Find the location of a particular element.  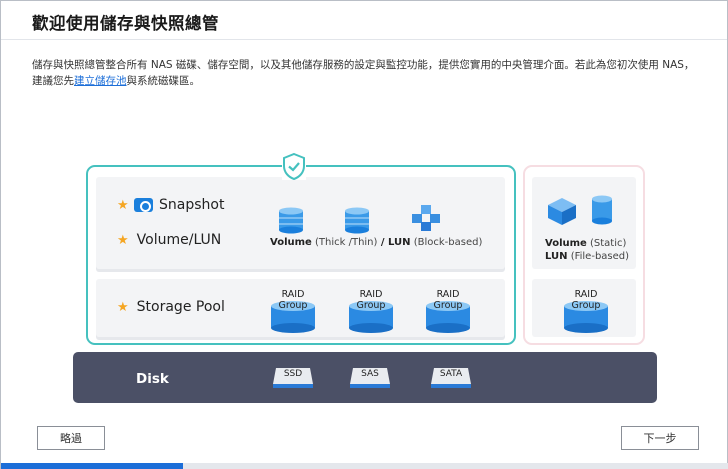

title-divider is located at coordinates (364, 39).